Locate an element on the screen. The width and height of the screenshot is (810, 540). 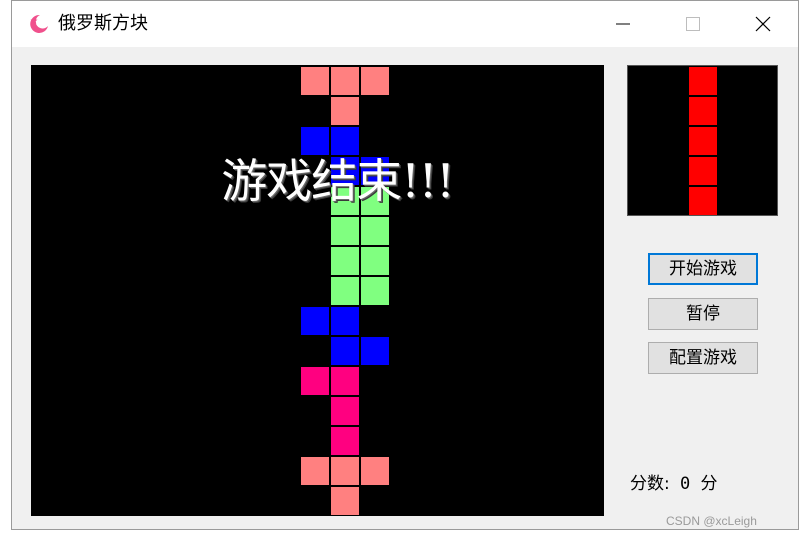
next-piece-preview is located at coordinates (702, 140).